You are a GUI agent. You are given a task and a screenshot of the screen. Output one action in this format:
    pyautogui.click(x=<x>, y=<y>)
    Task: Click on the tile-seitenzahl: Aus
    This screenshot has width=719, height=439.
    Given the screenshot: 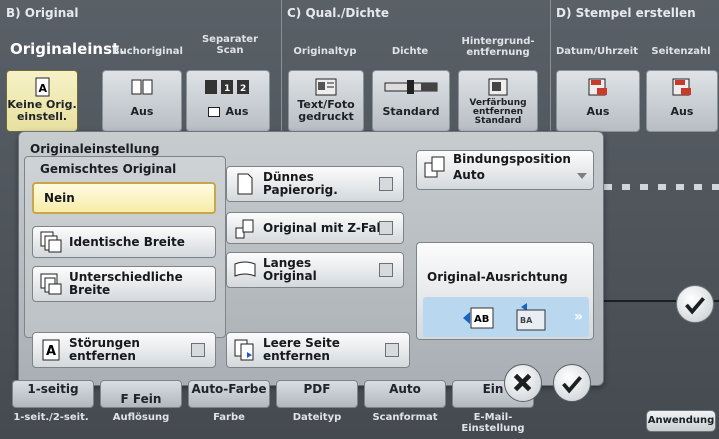 What is the action you would take?
    pyautogui.click(x=682, y=101)
    